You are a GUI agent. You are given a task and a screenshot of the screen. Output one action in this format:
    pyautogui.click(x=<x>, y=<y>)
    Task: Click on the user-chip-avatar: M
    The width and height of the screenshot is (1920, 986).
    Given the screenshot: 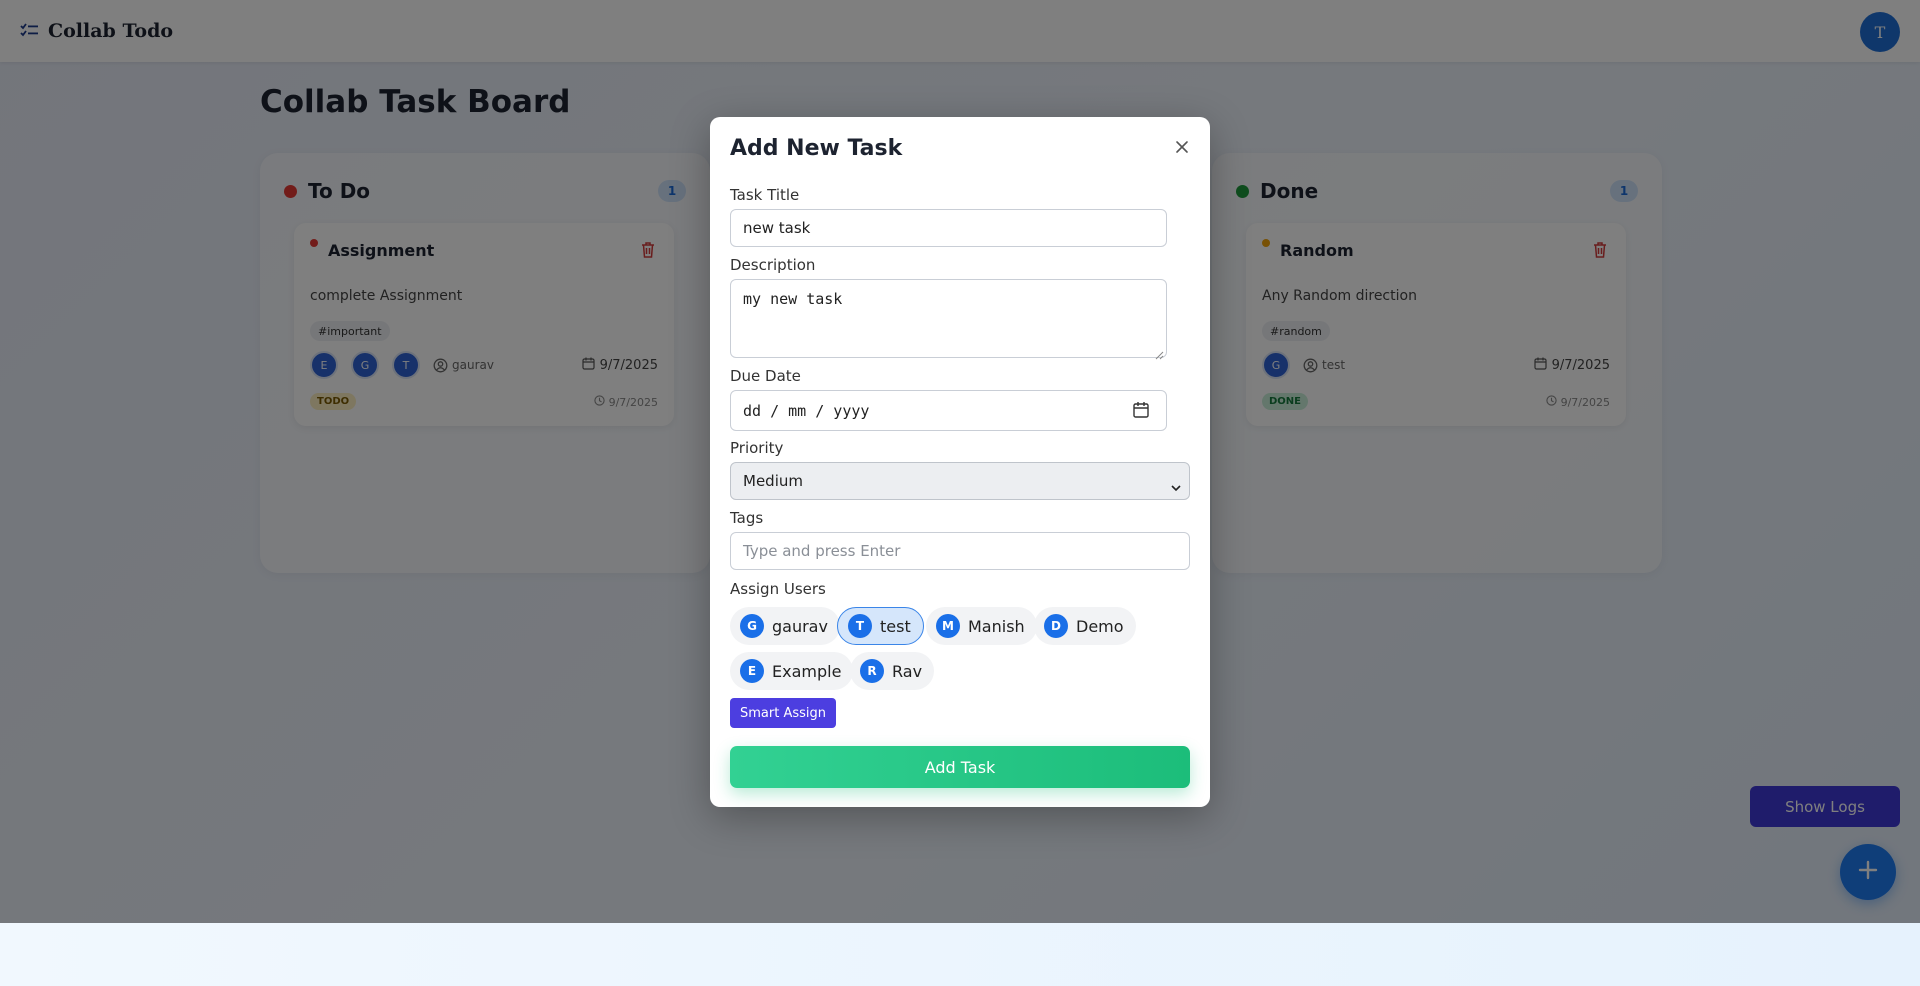 What is the action you would take?
    pyautogui.click(x=948, y=626)
    